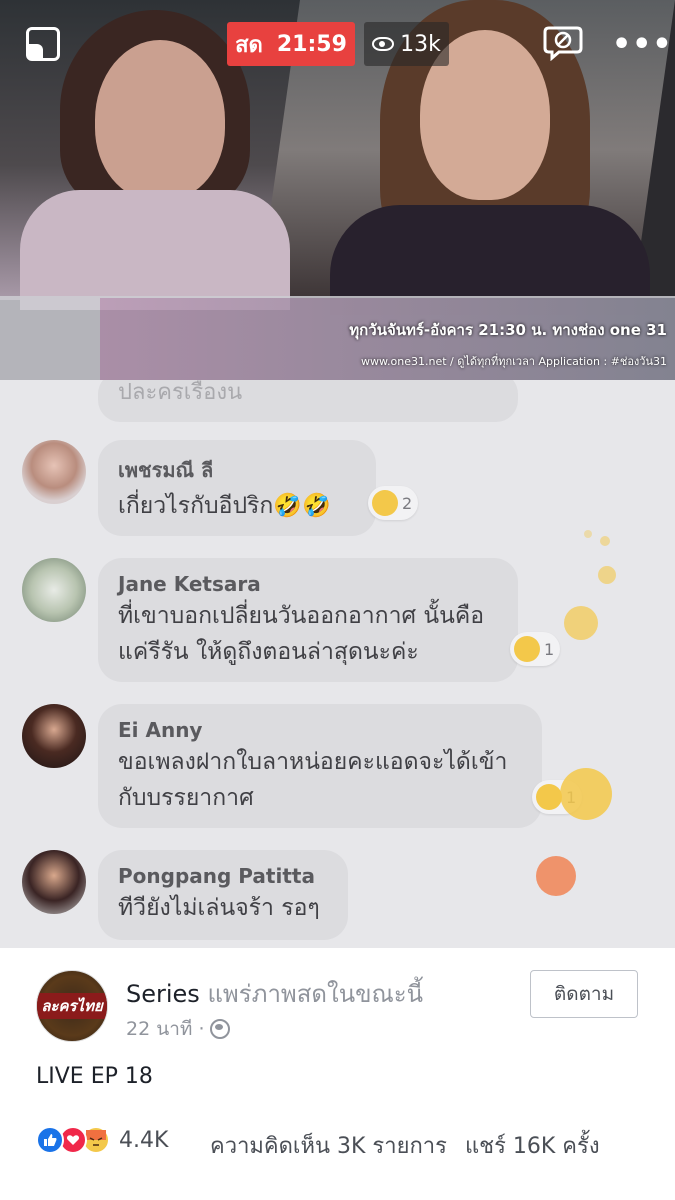  What do you see at coordinates (586, 794) in the screenshot?
I see `winking-emoji-icon` at bounding box center [586, 794].